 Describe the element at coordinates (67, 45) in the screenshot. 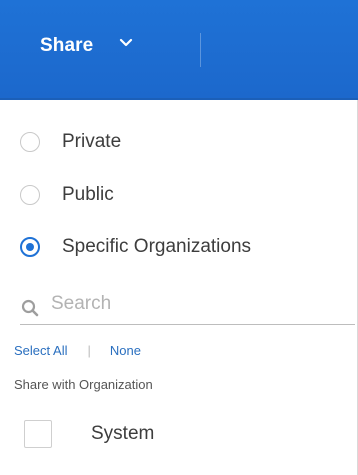

I see `share-label: Share` at that location.